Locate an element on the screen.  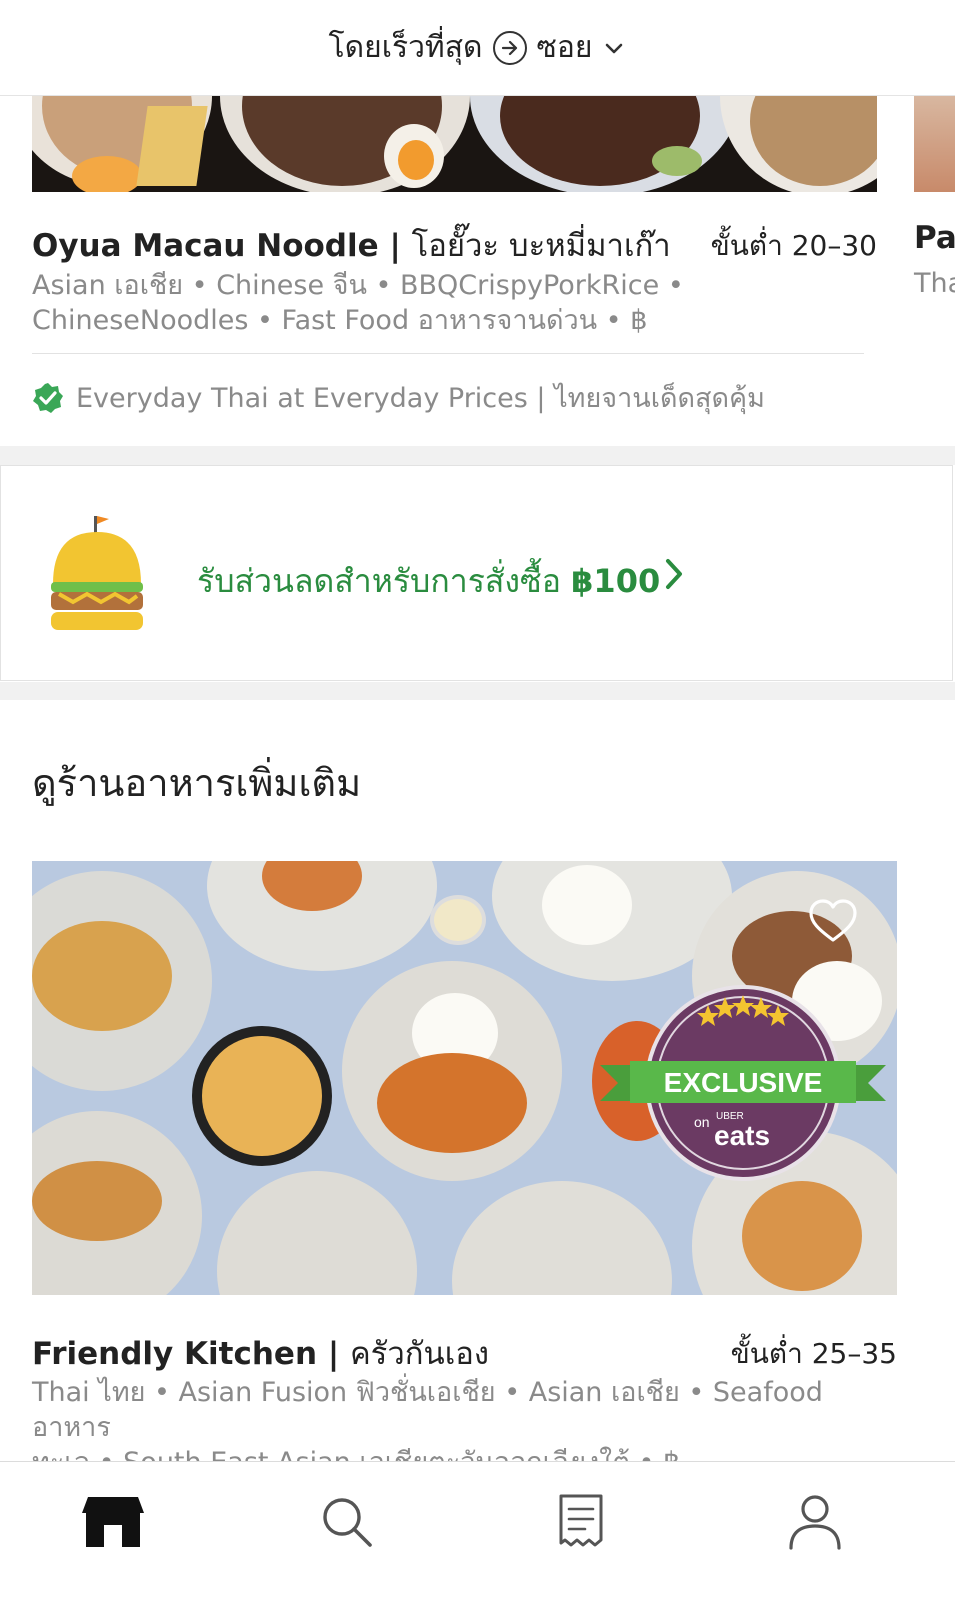
nav-search is located at coordinates (347, 1522).